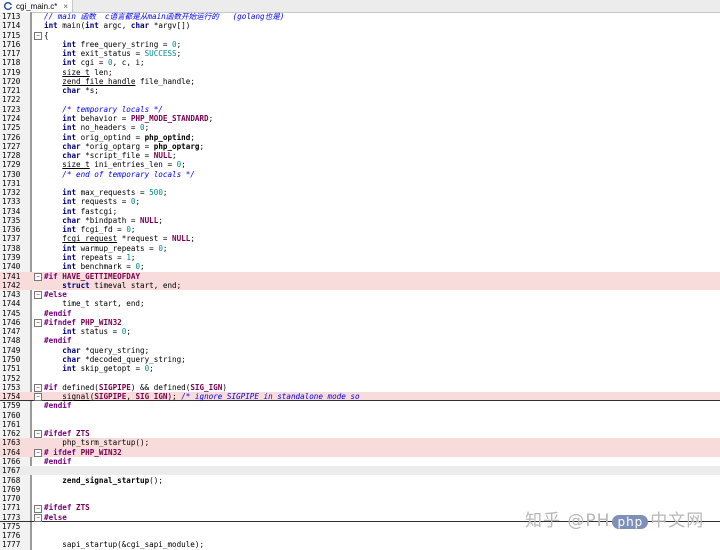 The height and width of the screenshot is (550, 720). Describe the element at coordinates (360, 405) in the screenshot. I see `code-line: 1759 #endif` at that location.